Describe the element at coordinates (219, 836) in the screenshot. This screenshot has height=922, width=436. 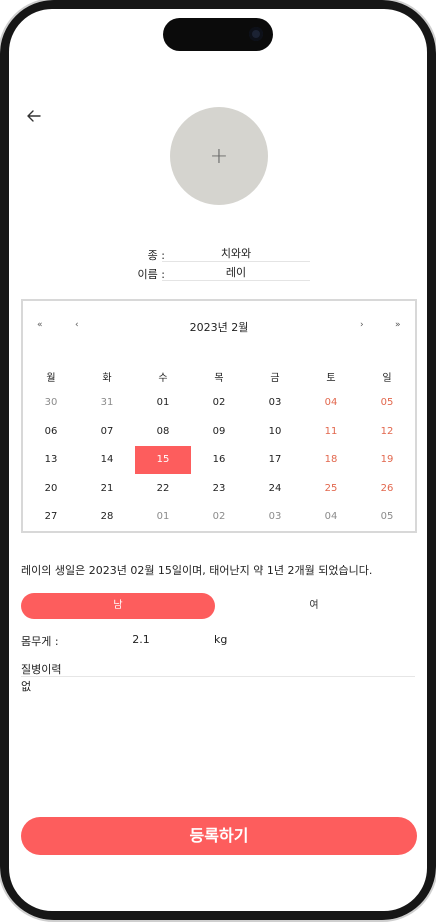
I see `register-button: 등록하기` at that location.